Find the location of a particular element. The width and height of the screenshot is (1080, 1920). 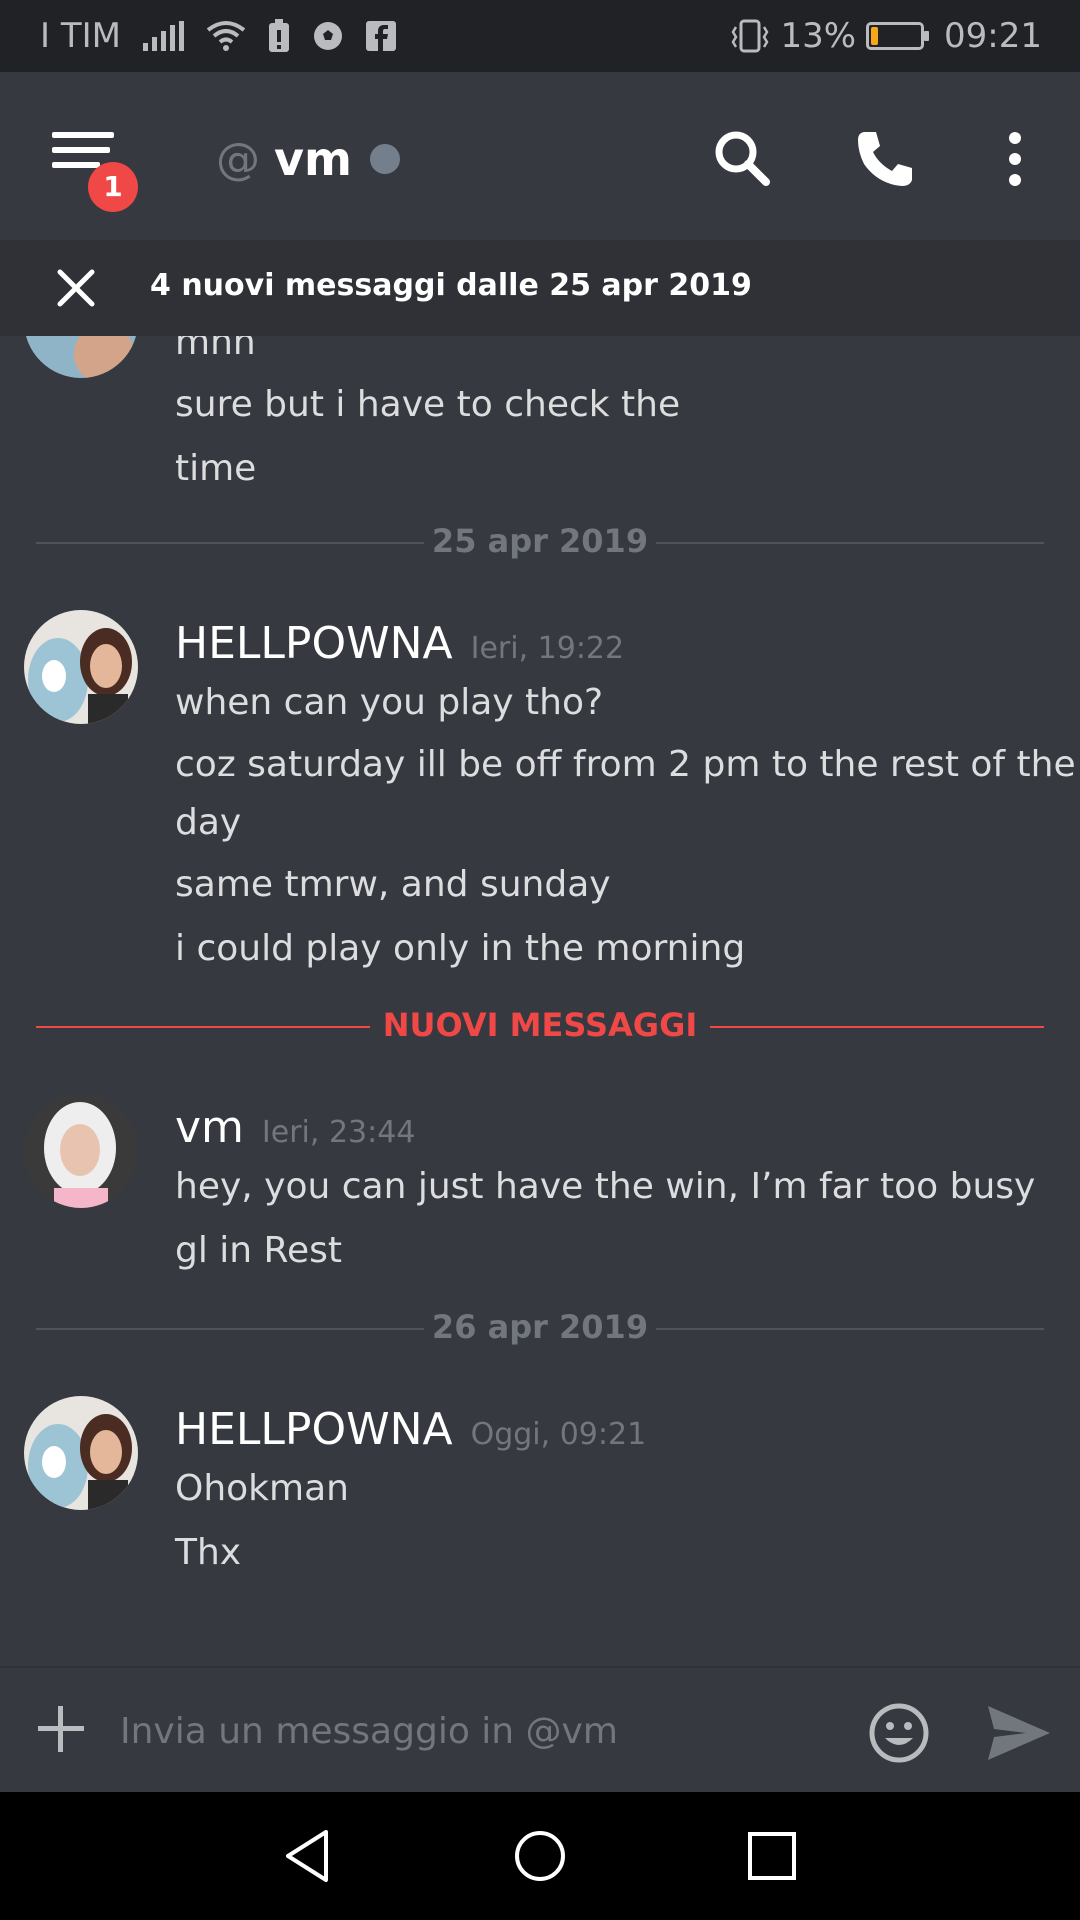

back-icon is located at coordinates (308, 1856).